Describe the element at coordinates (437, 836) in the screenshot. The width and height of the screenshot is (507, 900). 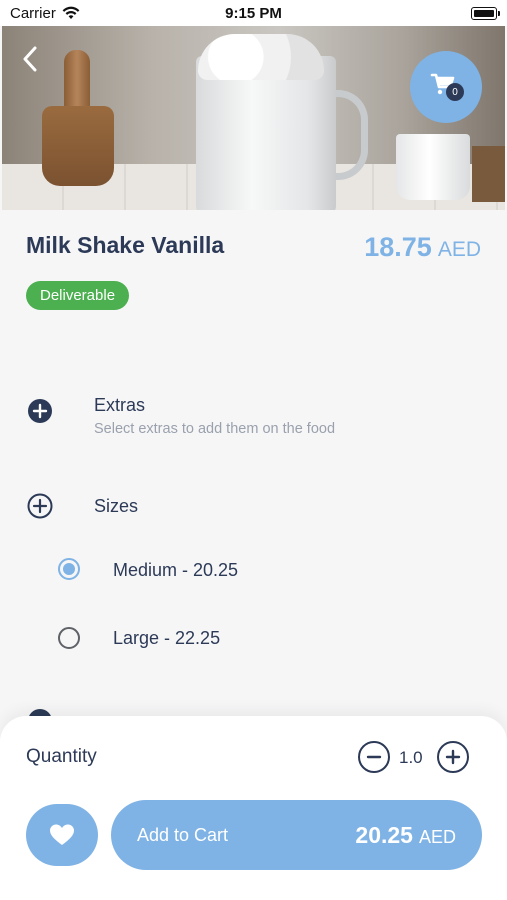
I see `total-currency: AED` at that location.